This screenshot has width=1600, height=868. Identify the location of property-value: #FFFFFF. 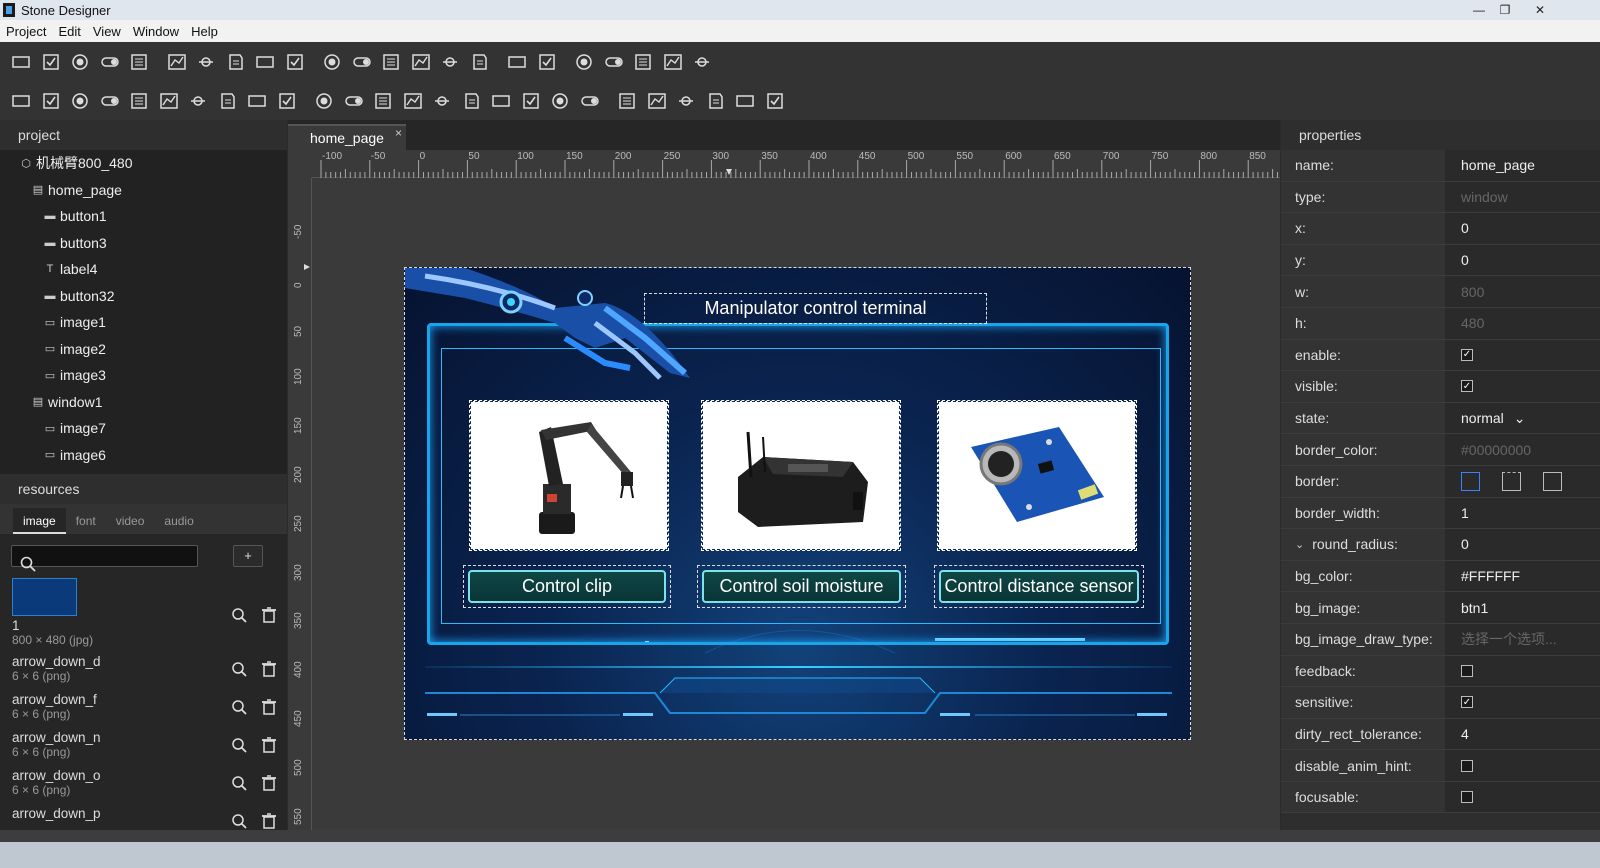
(1522, 576).